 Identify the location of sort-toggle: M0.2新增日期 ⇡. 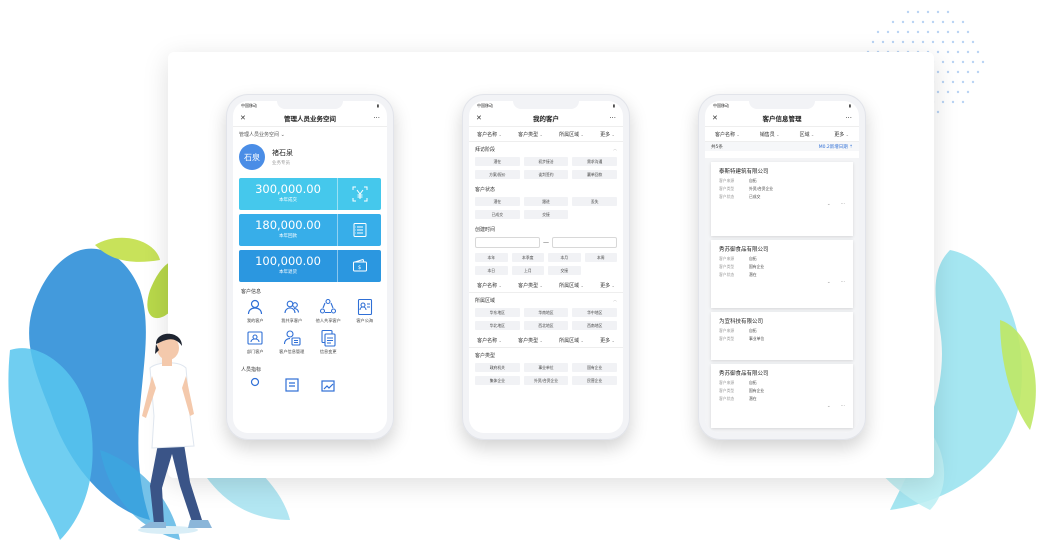
(836, 147).